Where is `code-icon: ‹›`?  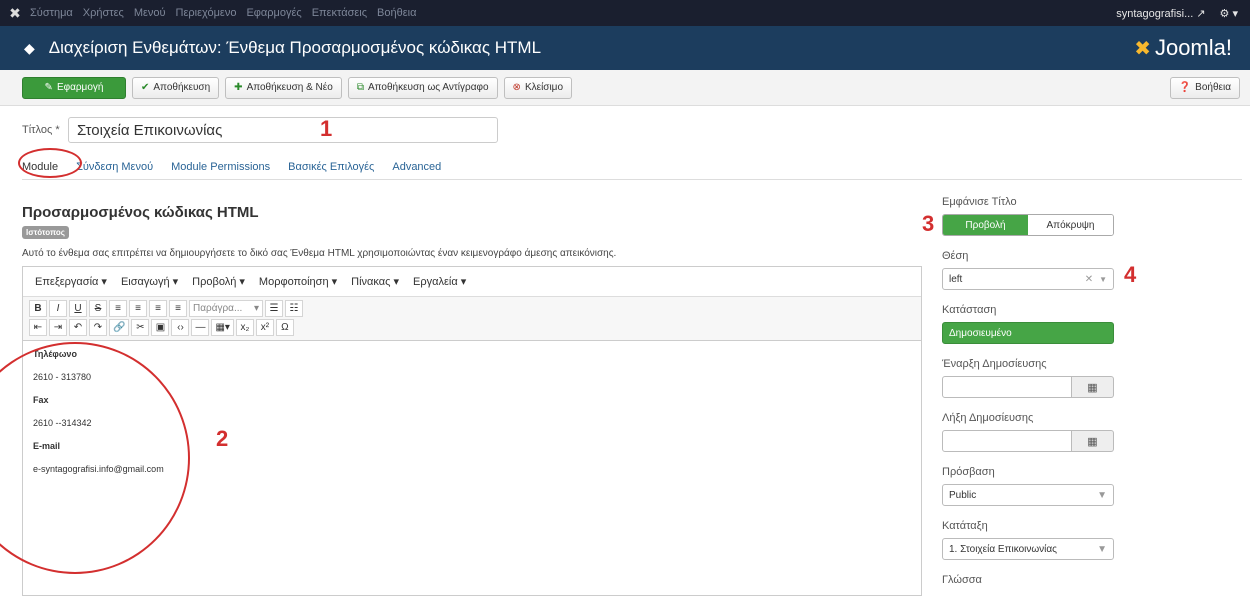
code-icon: ‹› is located at coordinates (180, 327).